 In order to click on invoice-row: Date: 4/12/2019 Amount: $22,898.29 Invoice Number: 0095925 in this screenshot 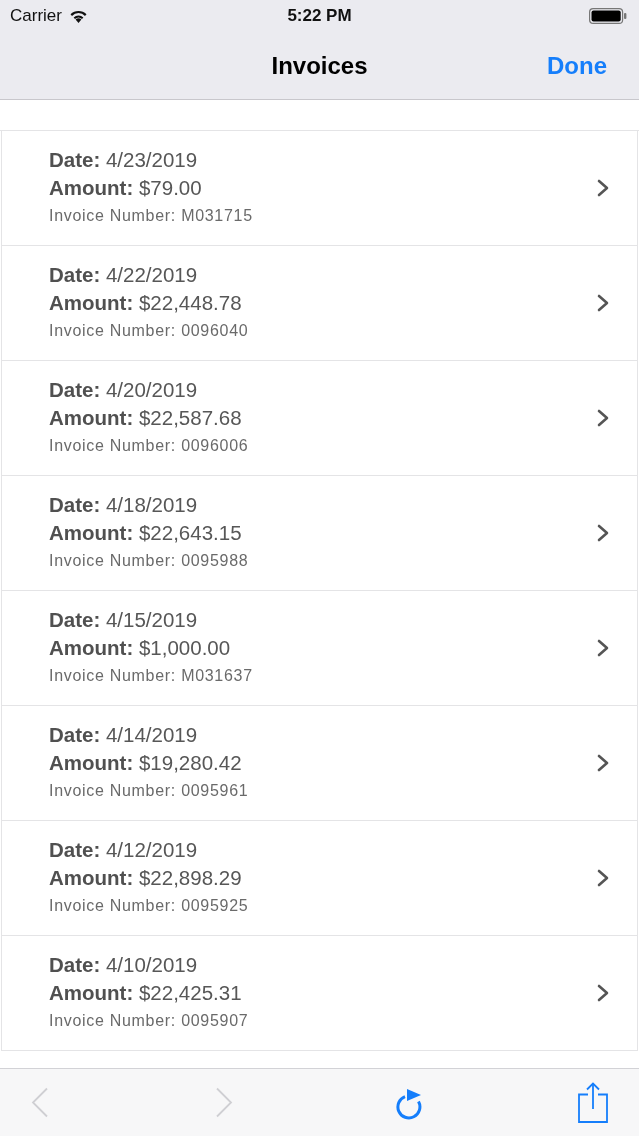, I will do `click(319, 878)`.